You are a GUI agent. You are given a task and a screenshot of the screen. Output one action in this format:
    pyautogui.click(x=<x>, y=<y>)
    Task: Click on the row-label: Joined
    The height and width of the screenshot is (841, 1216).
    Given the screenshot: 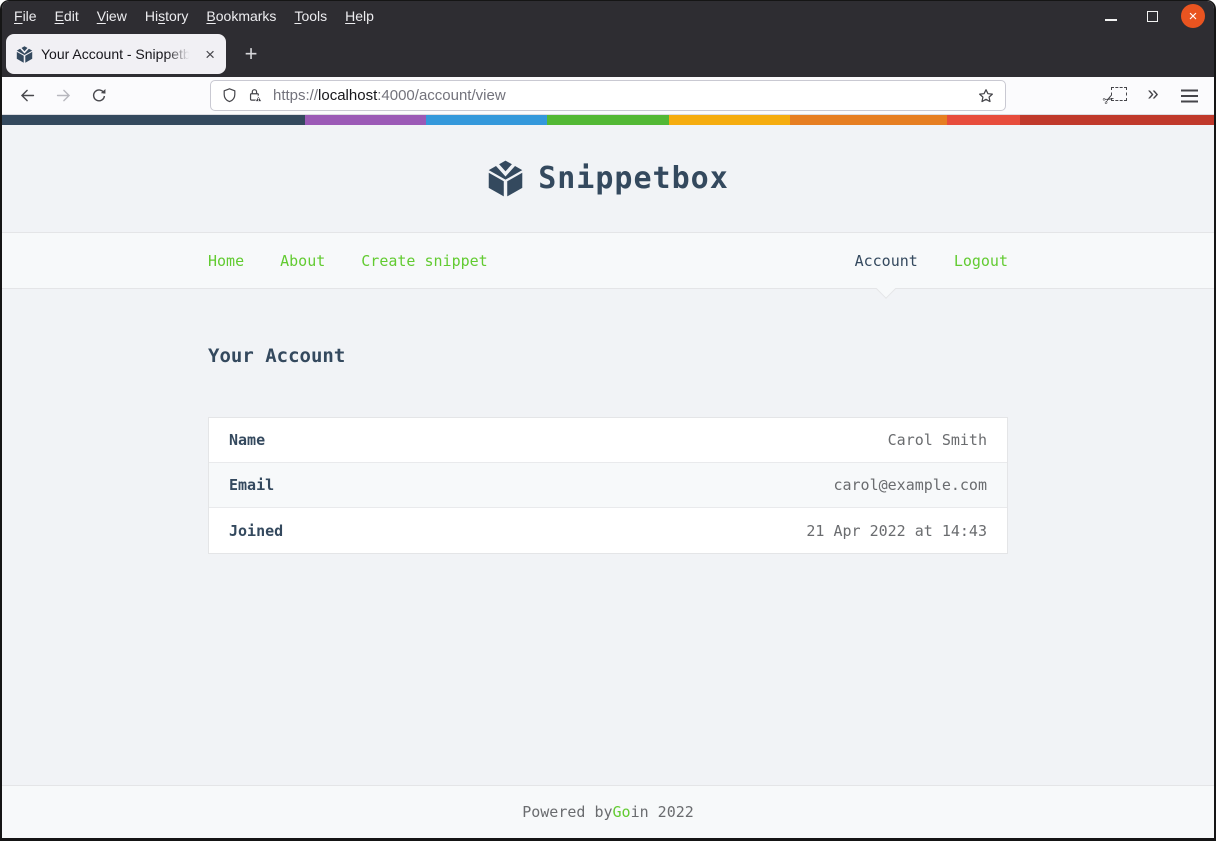 What is the action you would take?
    pyautogui.click(x=256, y=530)
    